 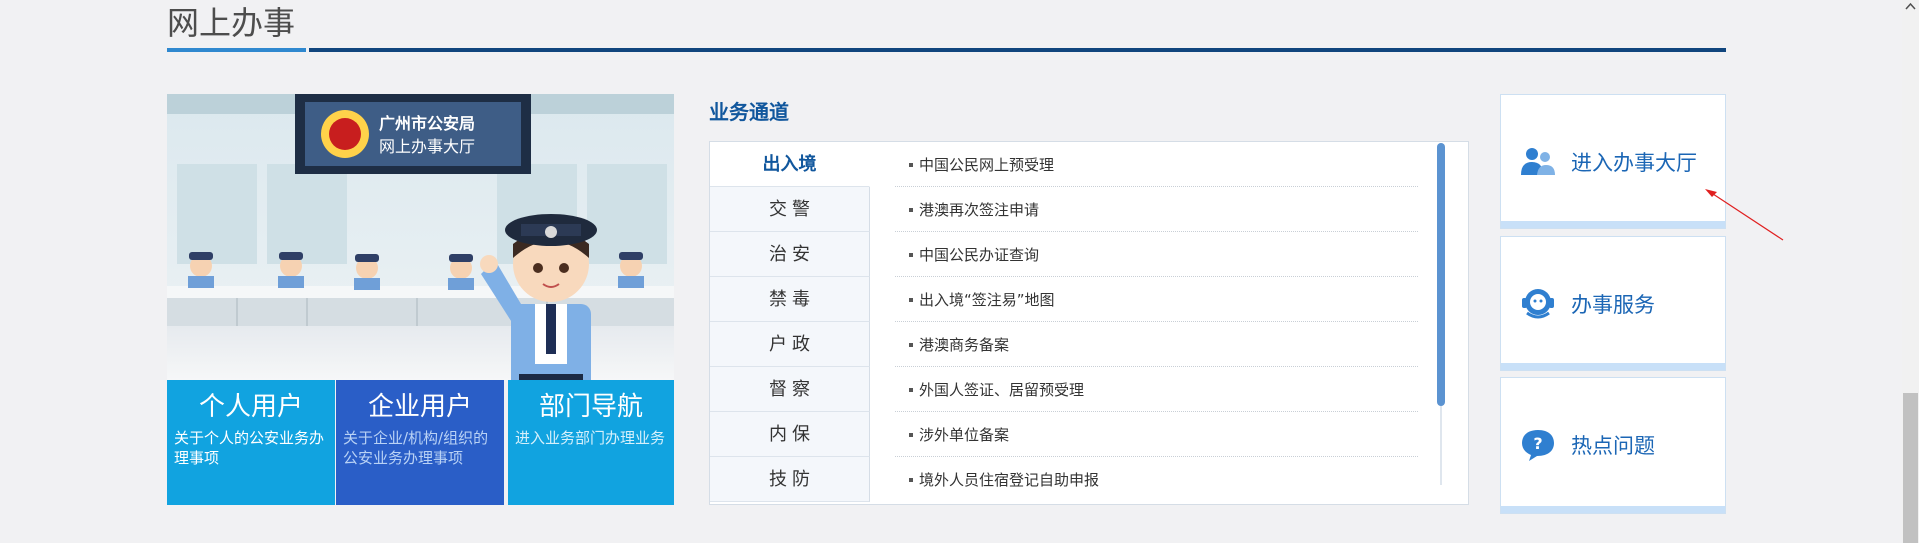 I want to click on personal-user-tile: 个人用户 关于个人的公安业务办理事项, so click(x=251, y=442).